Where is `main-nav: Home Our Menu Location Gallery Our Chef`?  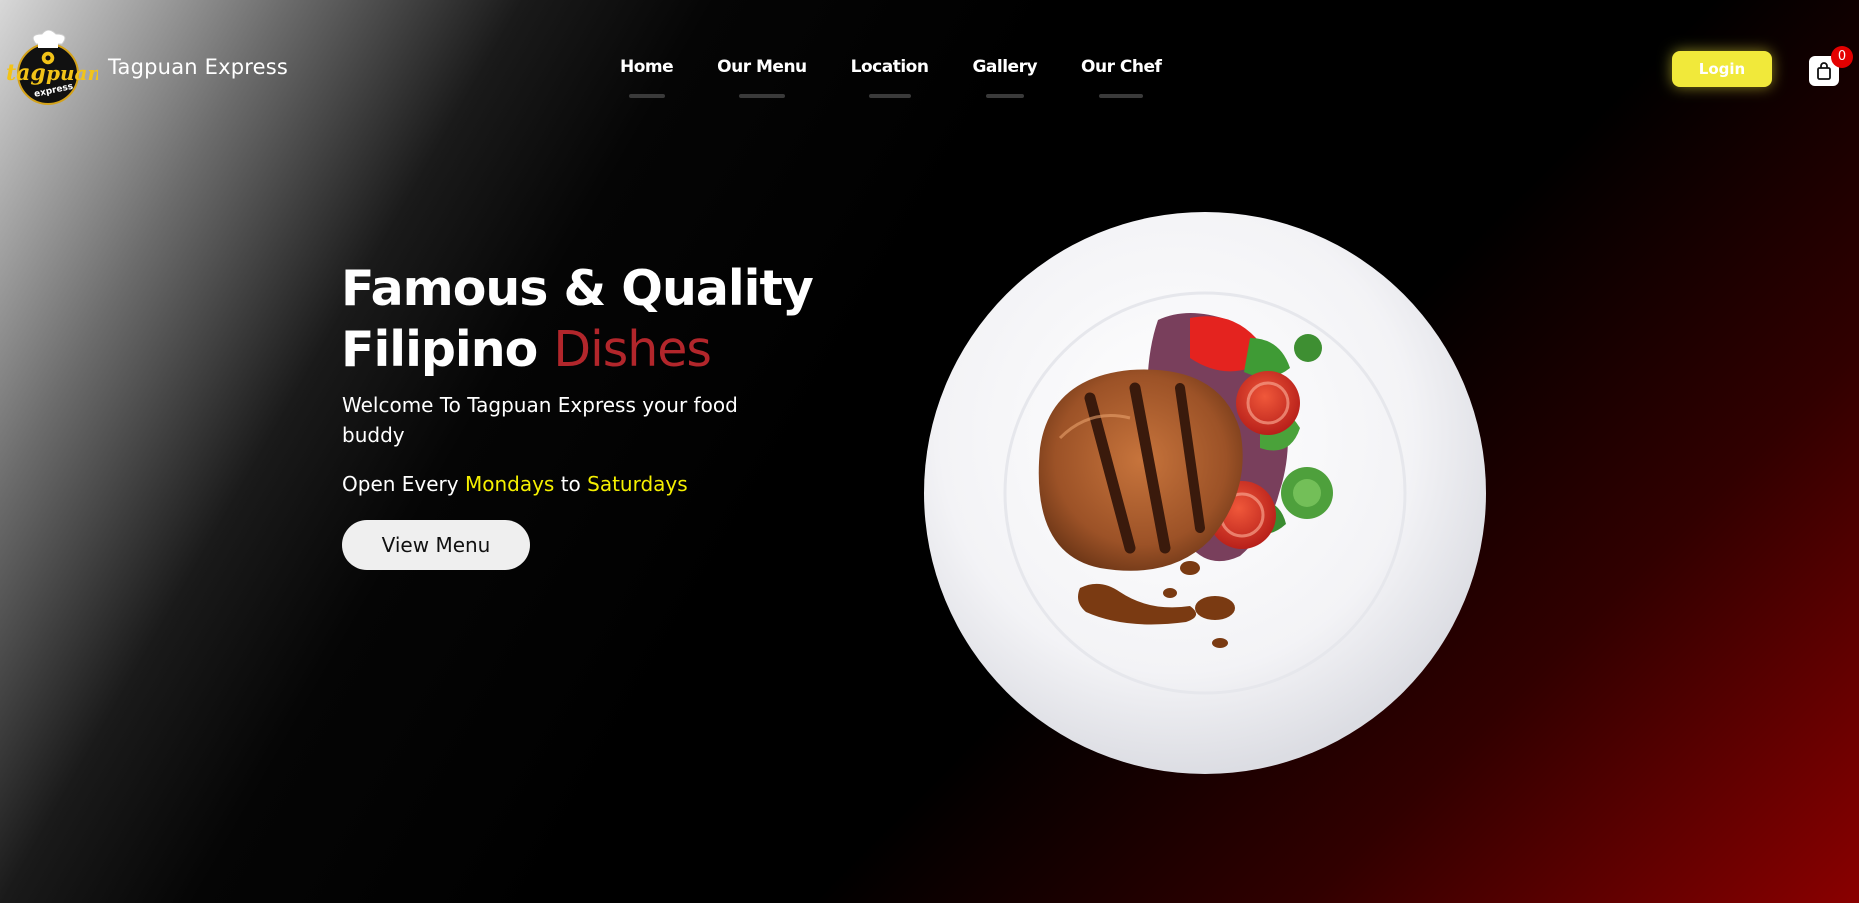 main-nav: Home Our Menu Location Gallery Our Chef is located at coordinates (912, 78).